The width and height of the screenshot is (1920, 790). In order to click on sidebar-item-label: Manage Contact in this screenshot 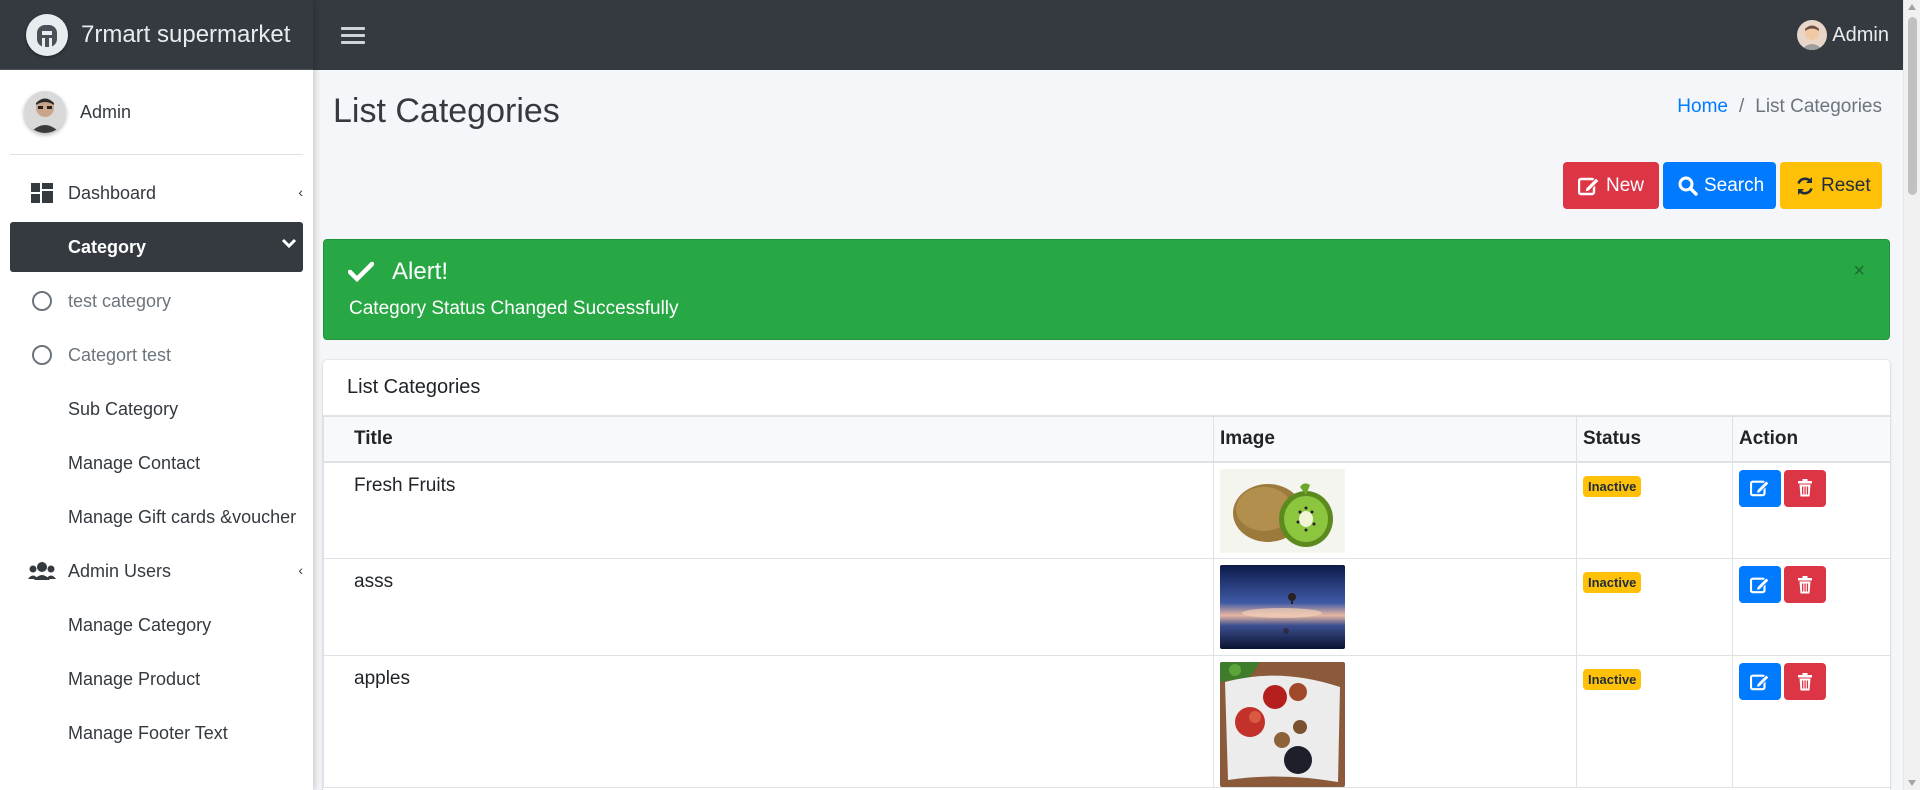, I will do `click(134, 462)`.